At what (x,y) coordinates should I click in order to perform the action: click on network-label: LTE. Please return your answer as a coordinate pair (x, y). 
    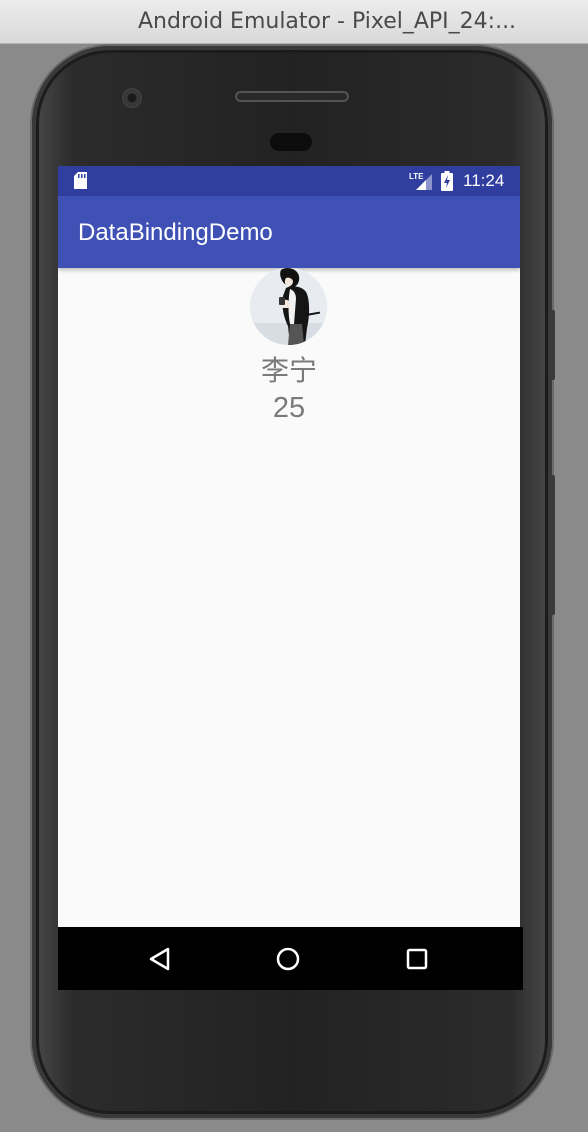
    Looking at the image, I should click on (416, 176).